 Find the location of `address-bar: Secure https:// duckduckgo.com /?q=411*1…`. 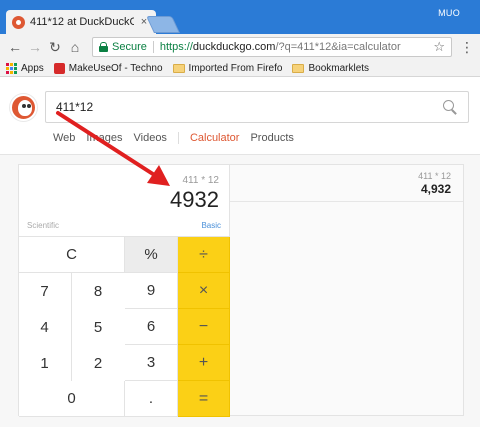

address-bar: Secure https:// duckduckgo.com /?q=411*1… is located at coordinates (272, 47).